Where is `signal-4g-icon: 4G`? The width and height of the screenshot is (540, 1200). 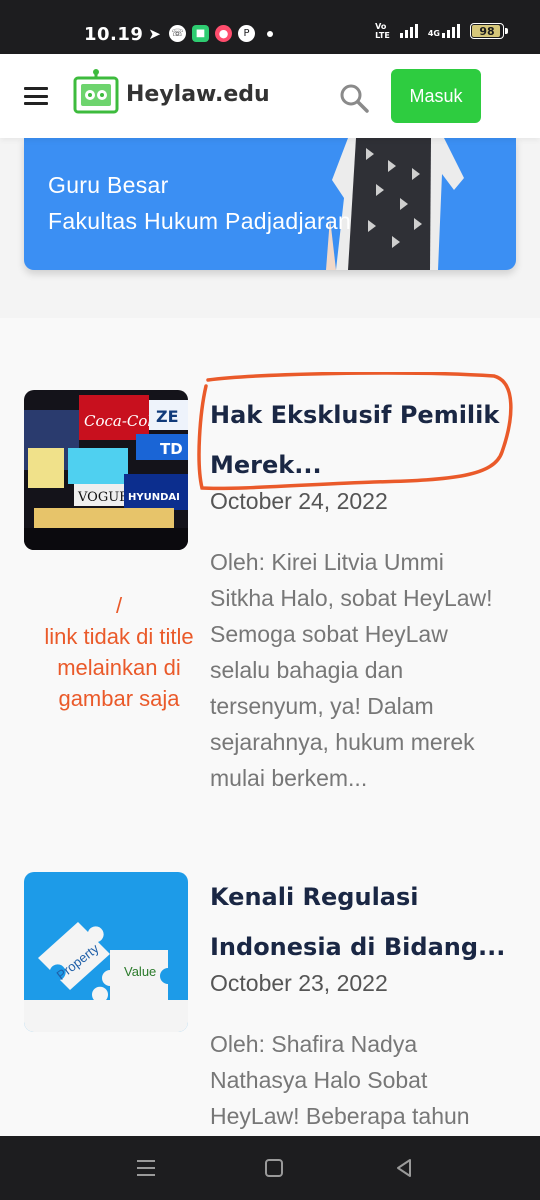 signal-4g-icon: 4G is located at coordinates (444, 31).